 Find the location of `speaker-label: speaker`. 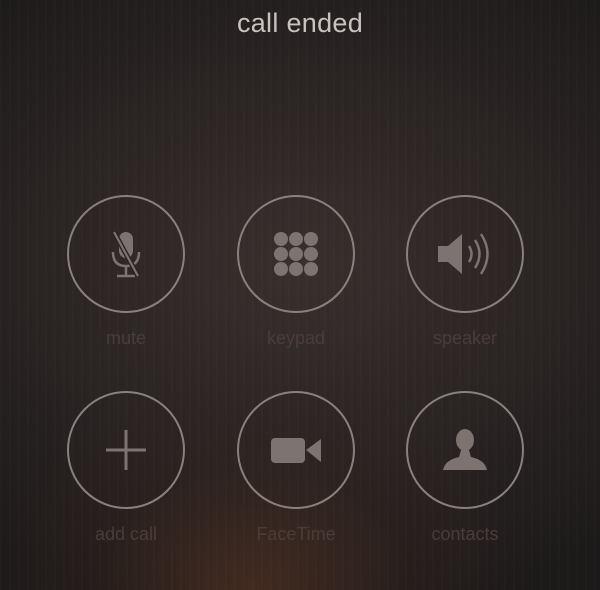

speaker-label: speaker is located at coordinates (465, 338).